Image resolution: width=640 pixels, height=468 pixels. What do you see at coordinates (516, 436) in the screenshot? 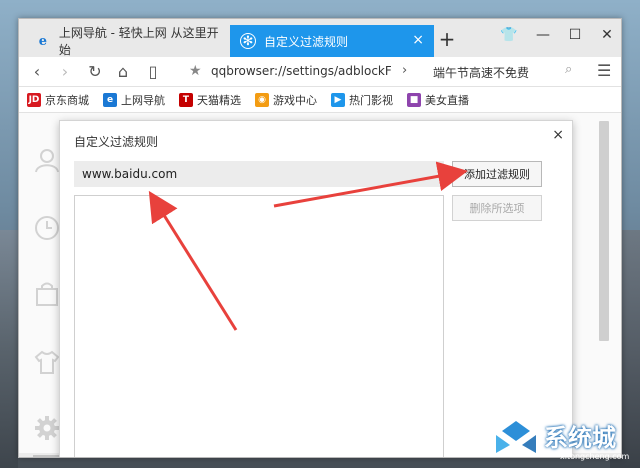
I see `xitongcheng-logo-icon` at bounding box center [516, 436].